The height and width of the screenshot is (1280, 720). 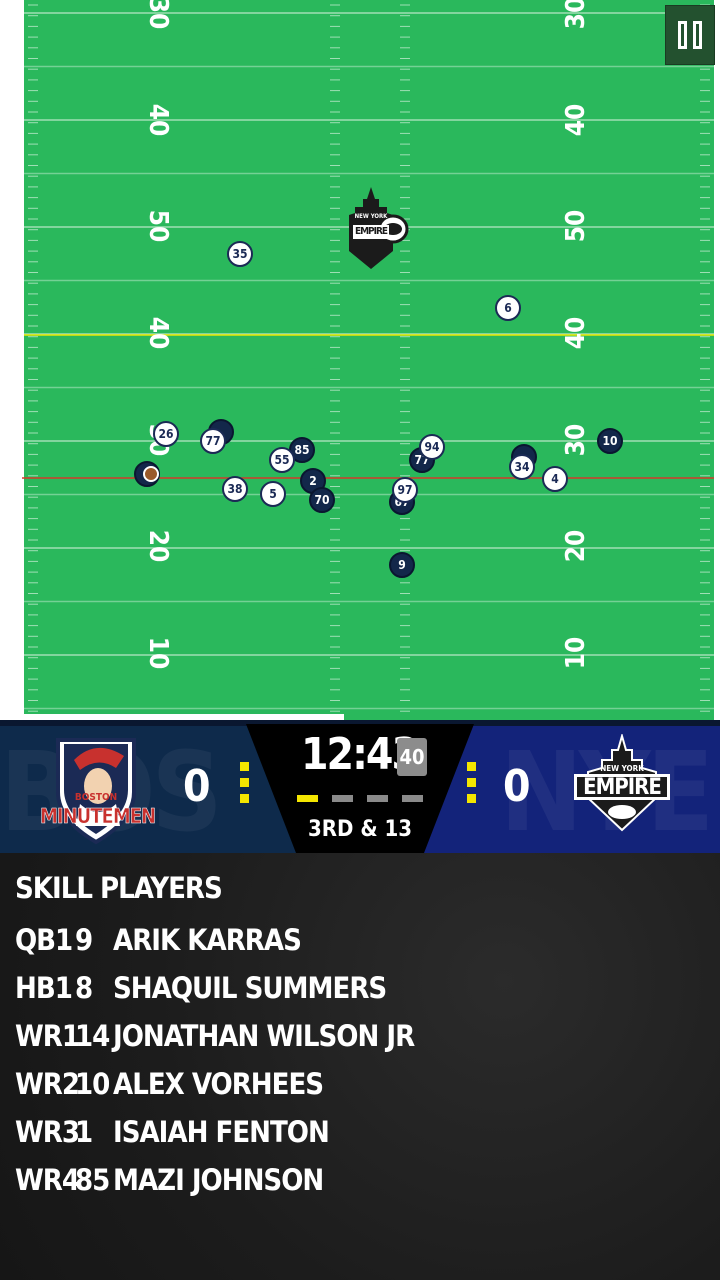 I want to click on pause-bar-right, so click(x=697, y=35).